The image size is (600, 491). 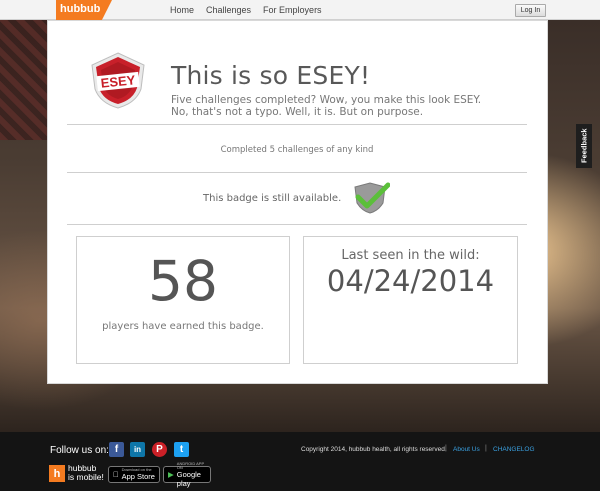 I want to click on twitter-icon: t, so click(x=181, y=449).